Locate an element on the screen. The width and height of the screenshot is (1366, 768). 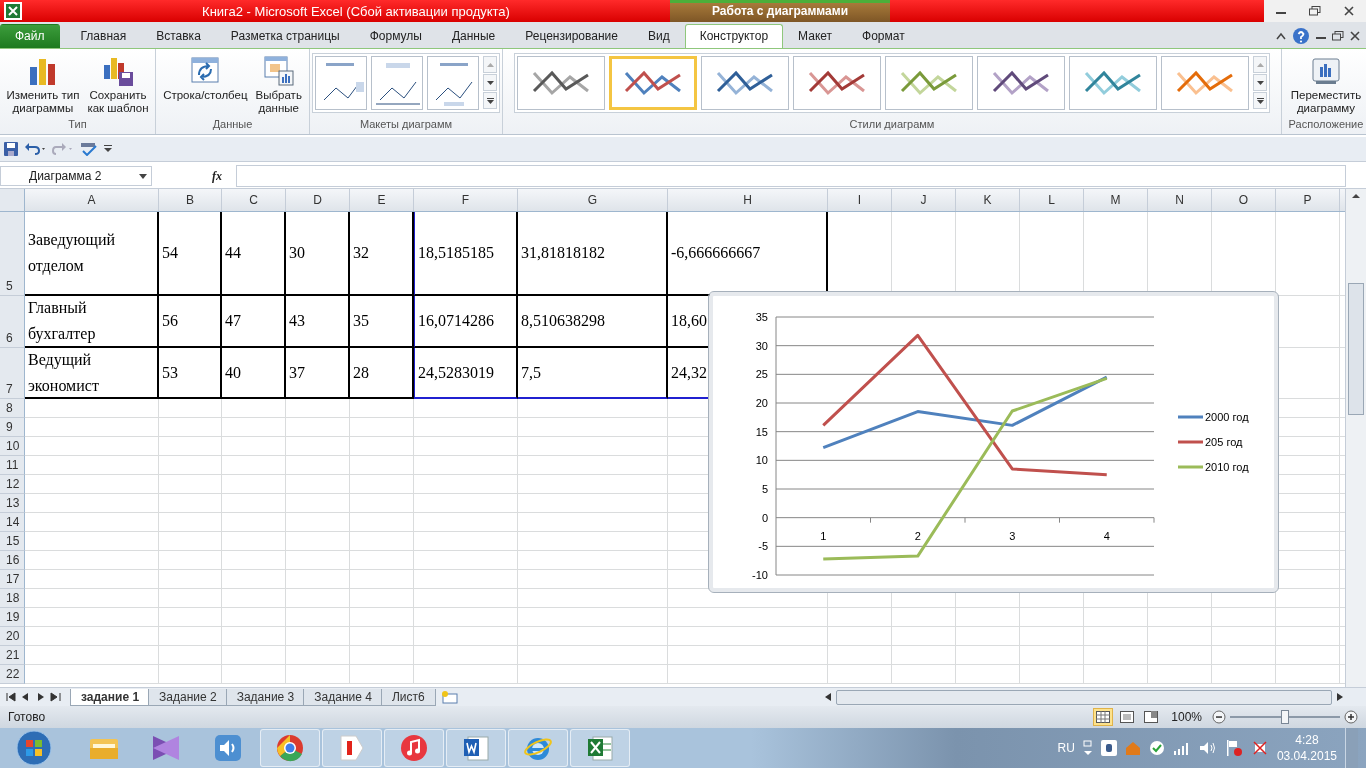
row-header: 5 is located at coordinates (12, 254).